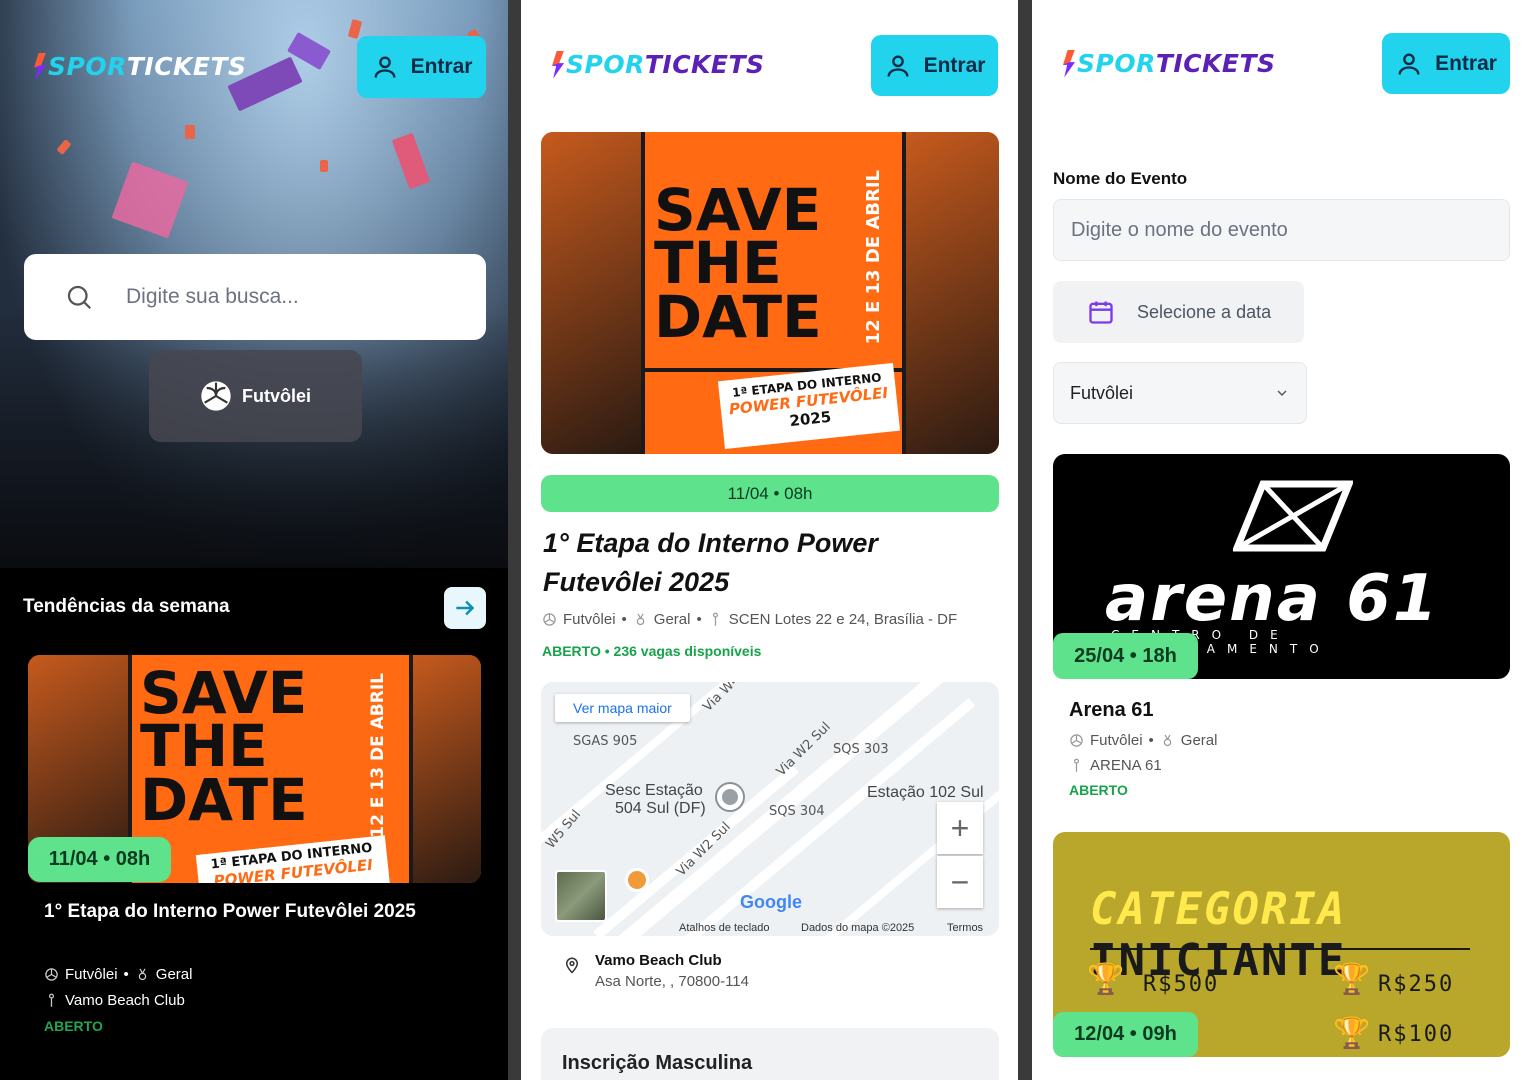 This screenshot has height=1080, width=1528. Describe the element at coordinates (657, 1063) in the screenshot. I see `ticket-title: Inscrição Masculina` at that location.